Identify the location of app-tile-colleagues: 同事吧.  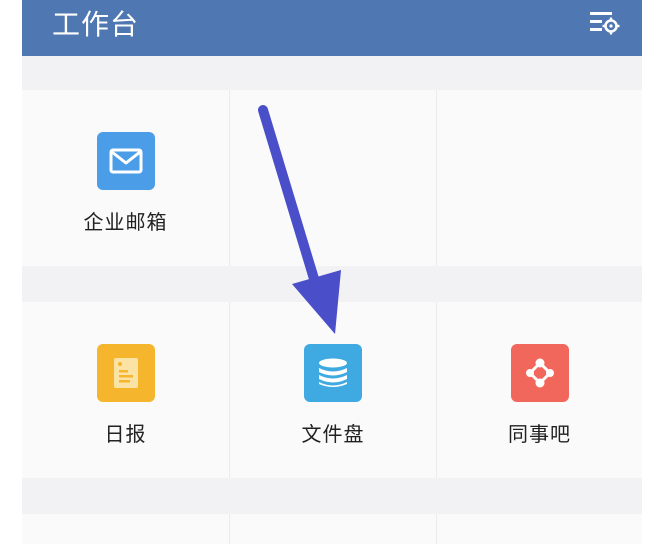
(539, 390).